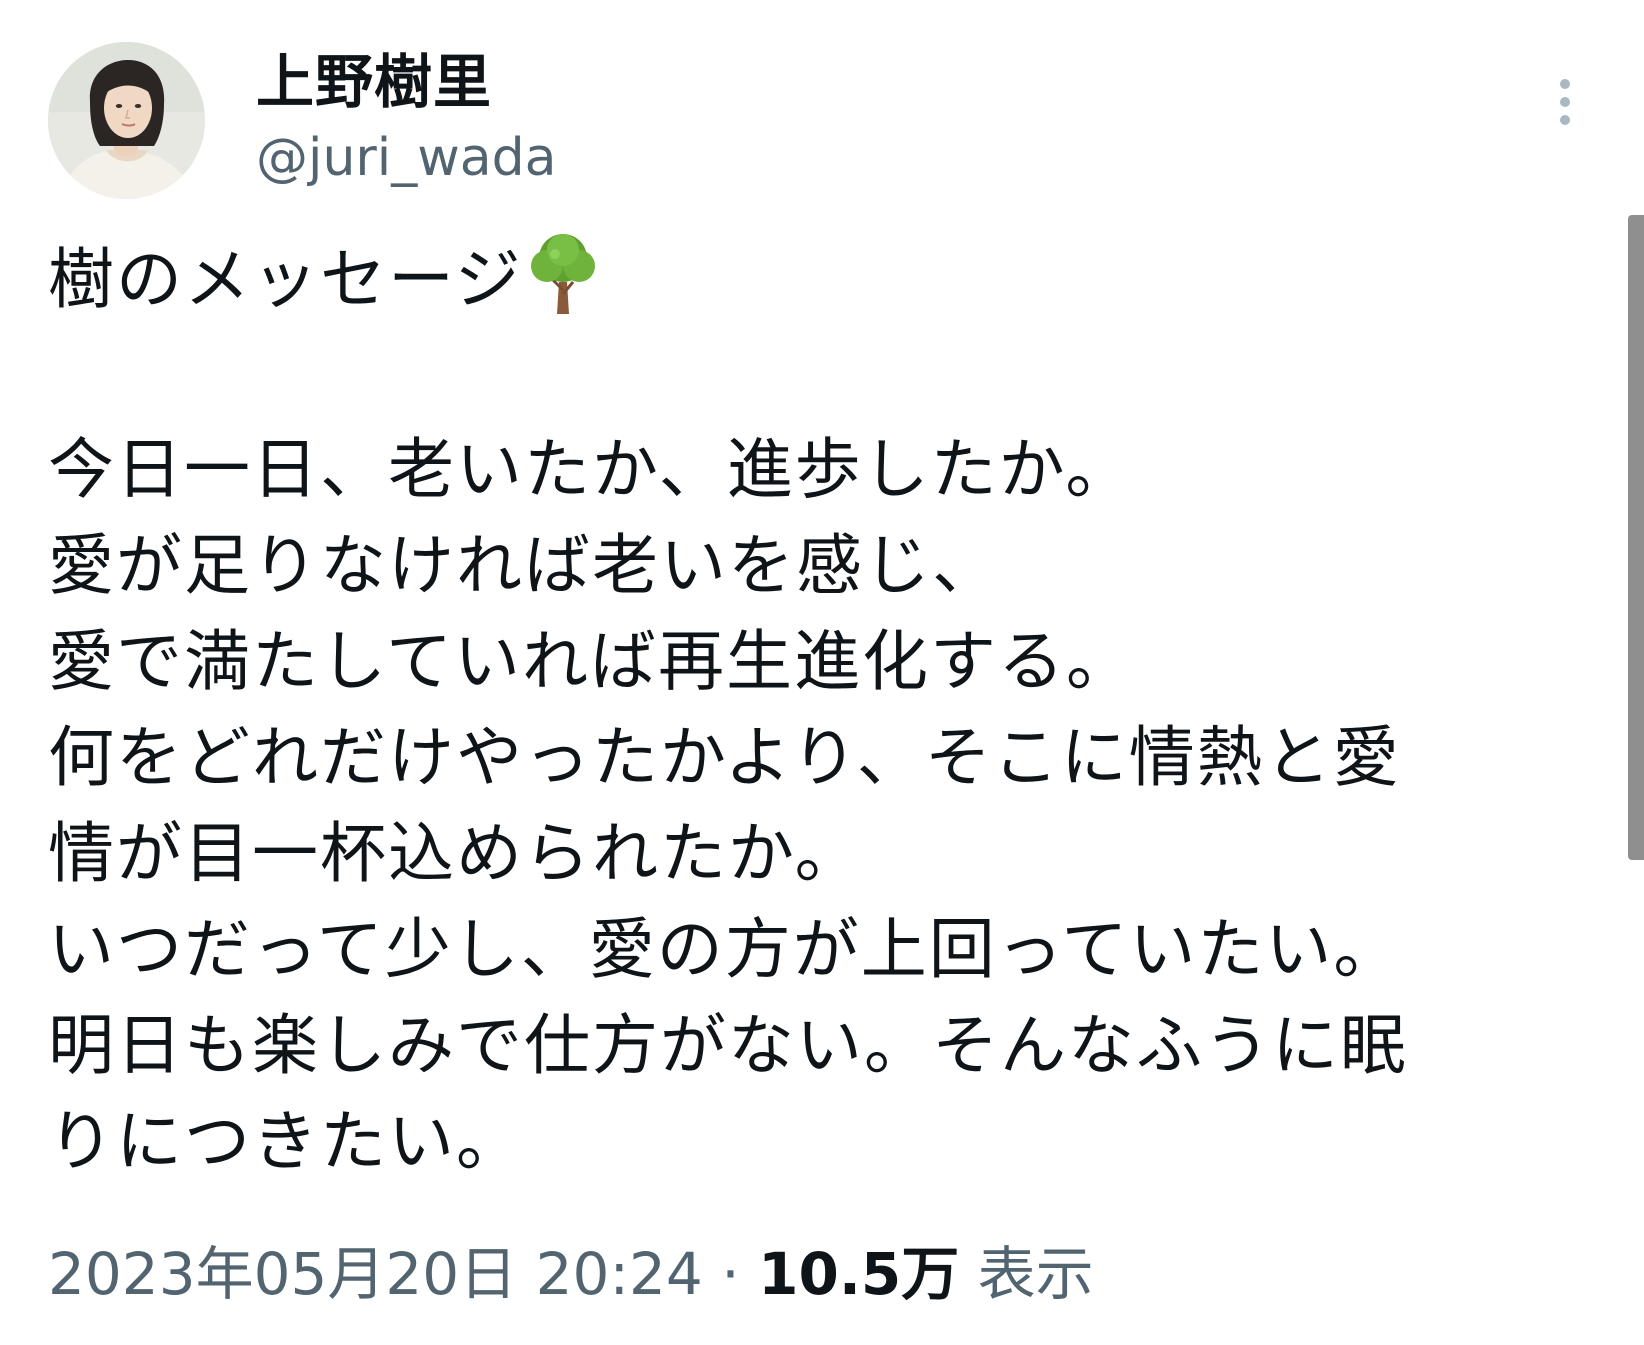  What do you see at coordinates (1565, 102) in the screenshot?
I see `more-vertical-icon` at bounding box center [1565, 102].